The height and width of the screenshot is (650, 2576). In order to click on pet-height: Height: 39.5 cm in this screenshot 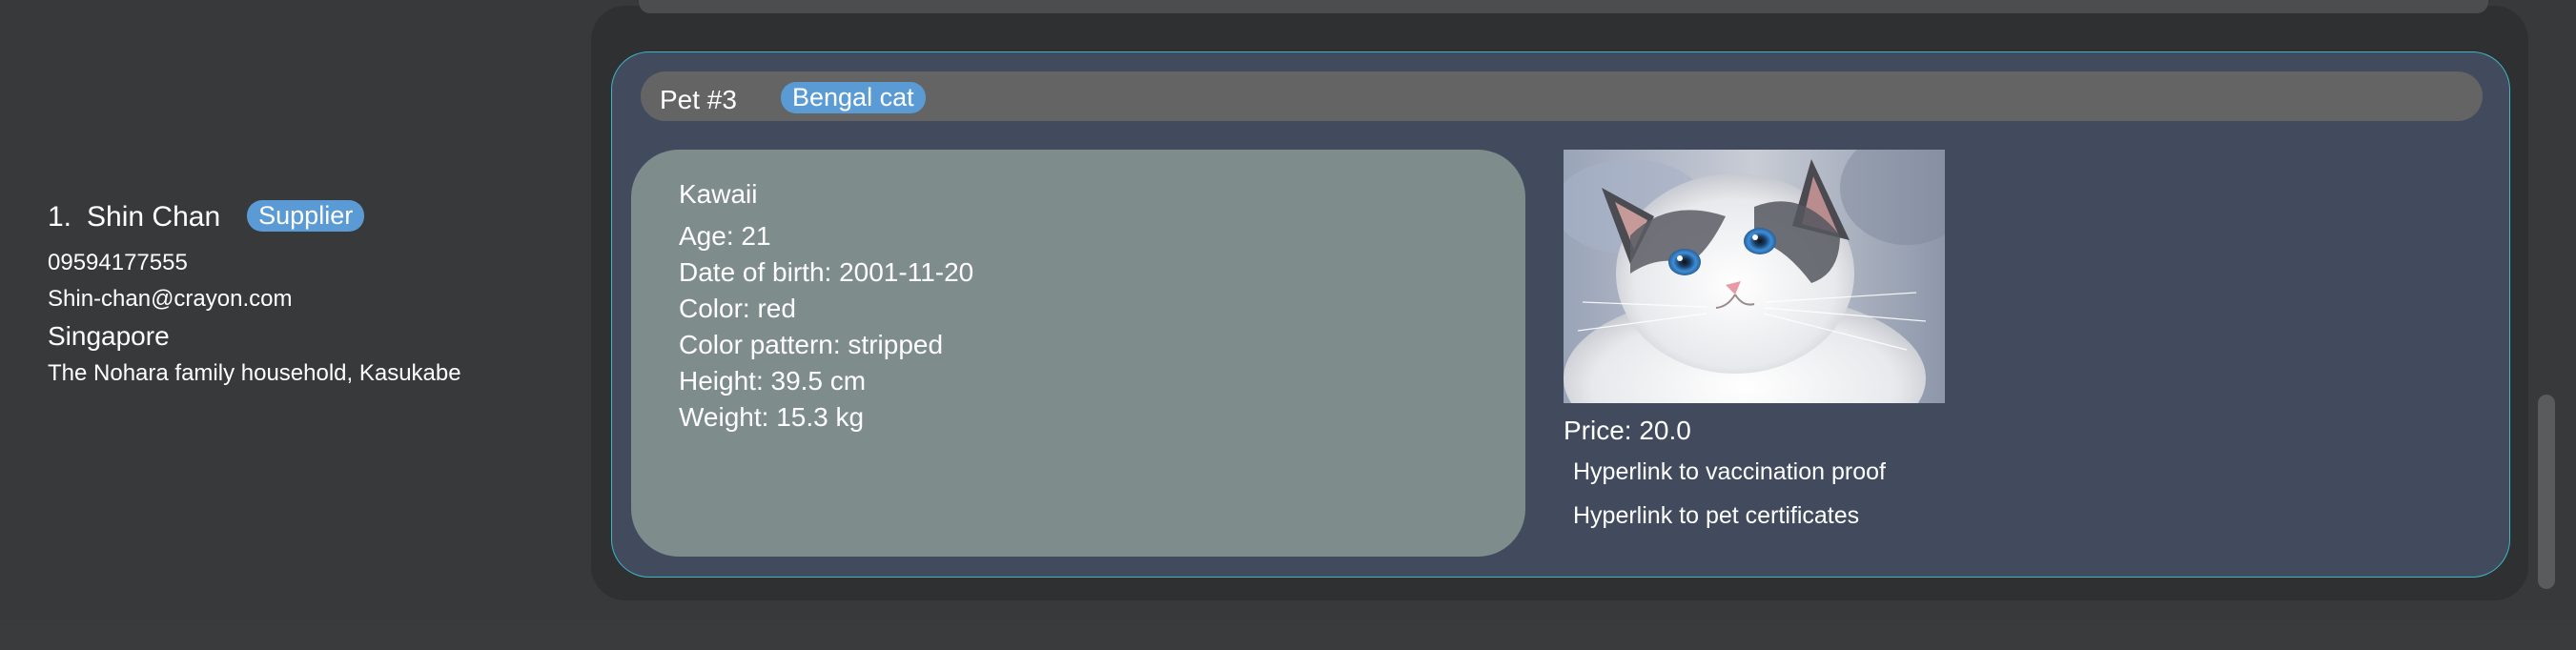, I will do `click(773, 381)`.